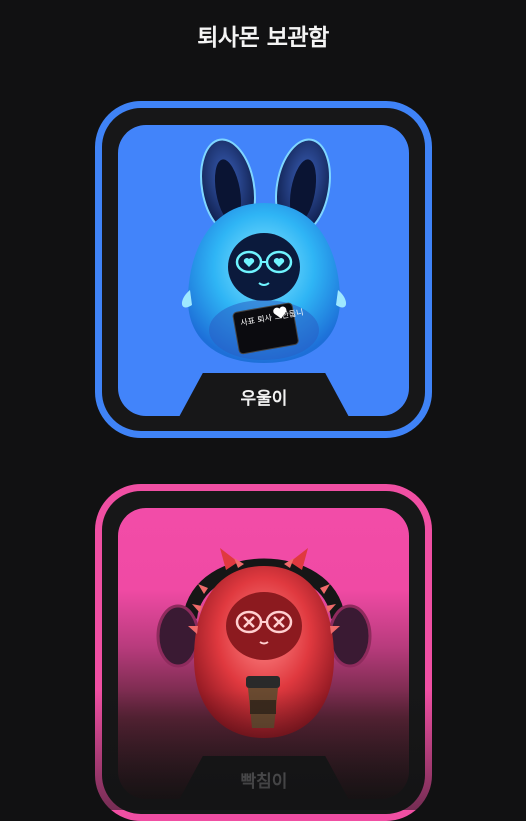 This screenshot has height=821, width=526. I want to click on red-devil-headphones-character-icon, so click(264, 643).